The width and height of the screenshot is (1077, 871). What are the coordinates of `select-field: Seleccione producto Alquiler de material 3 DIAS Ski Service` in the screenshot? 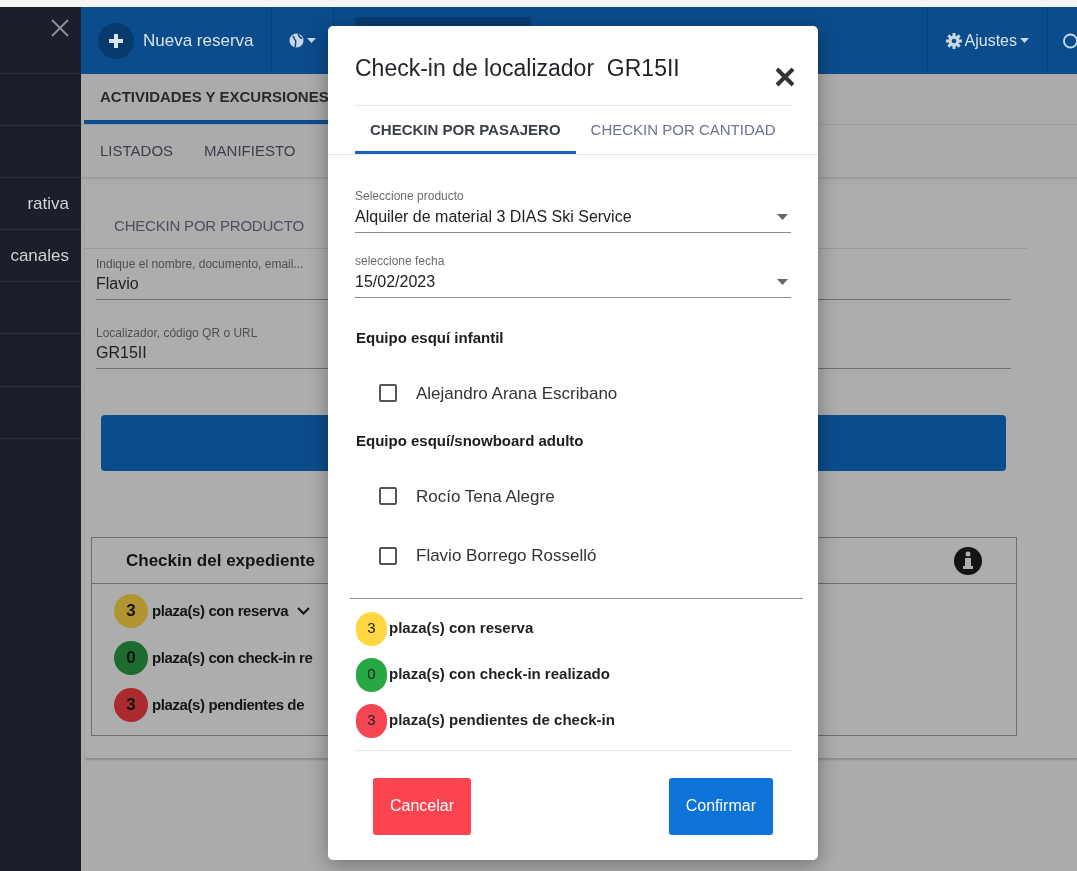 It's located at (573, 210).